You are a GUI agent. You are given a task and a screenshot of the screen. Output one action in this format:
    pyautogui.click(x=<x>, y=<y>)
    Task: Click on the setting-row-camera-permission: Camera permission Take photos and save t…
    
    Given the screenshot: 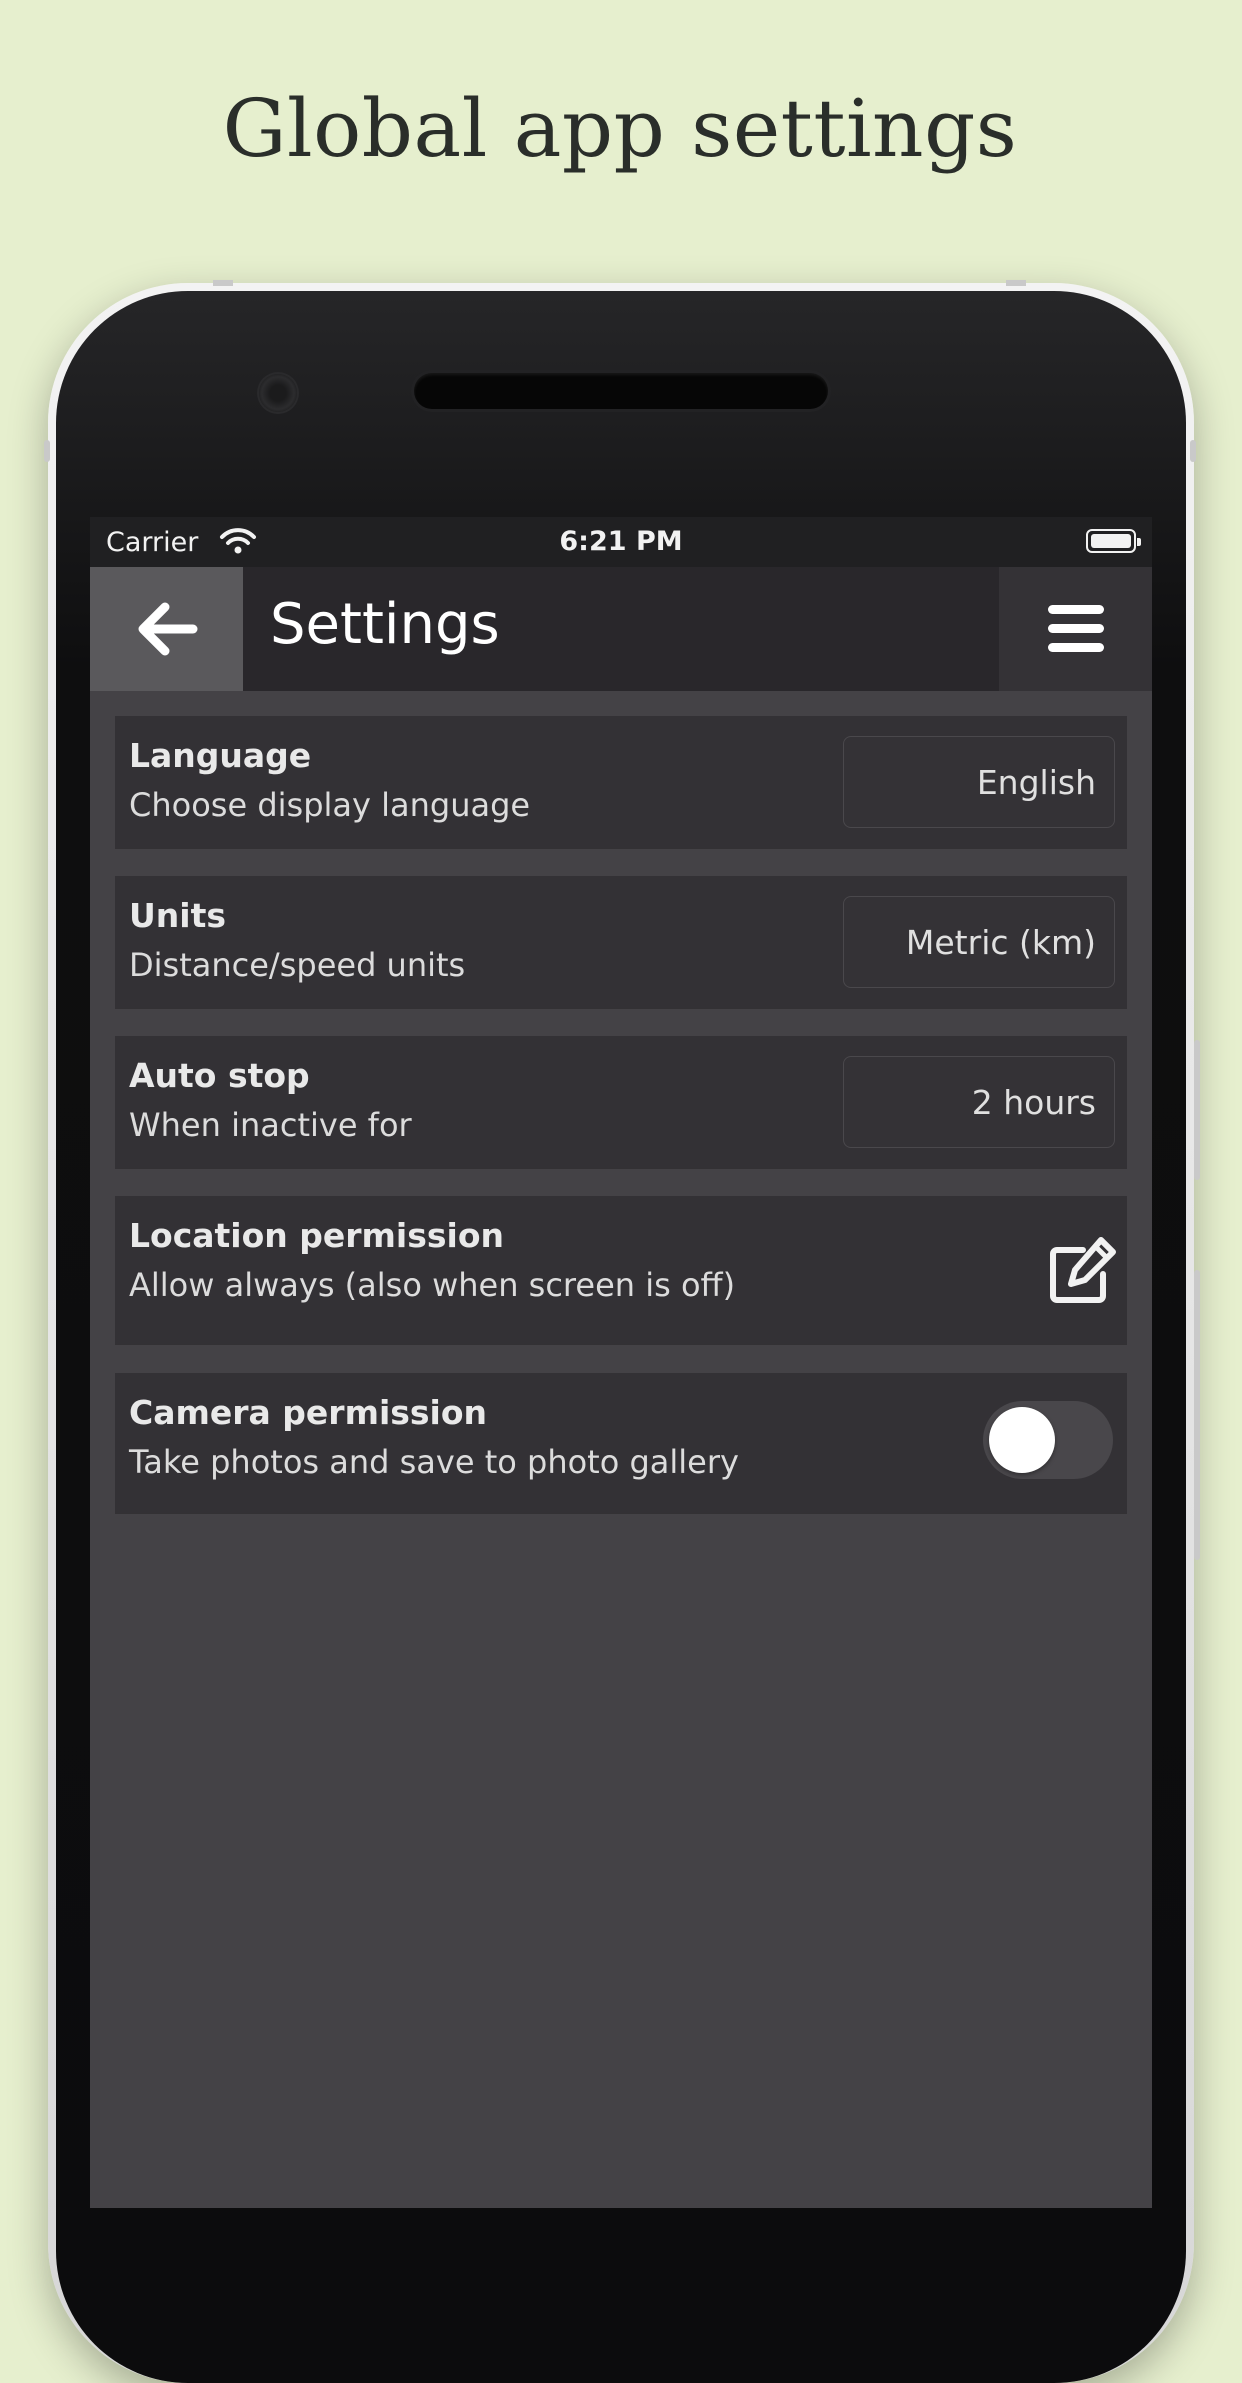 What is the action you would take?
    pyautogui.click(x=621, y=1443)
    